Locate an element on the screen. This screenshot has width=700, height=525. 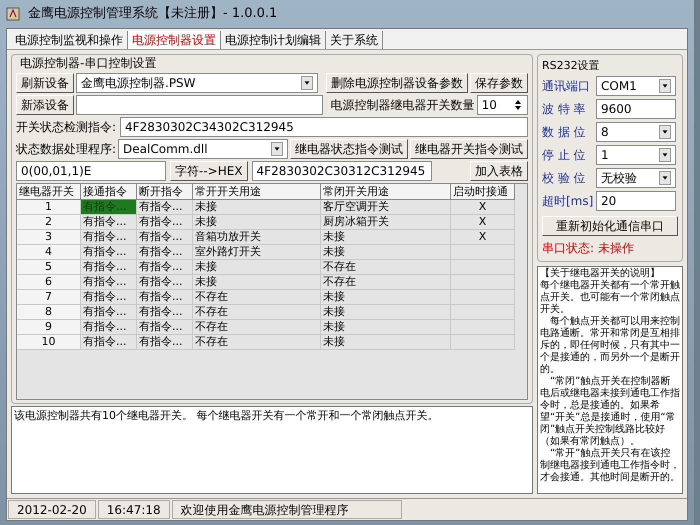
column-header: 继电器开关 is located at coordinates (49, 192).